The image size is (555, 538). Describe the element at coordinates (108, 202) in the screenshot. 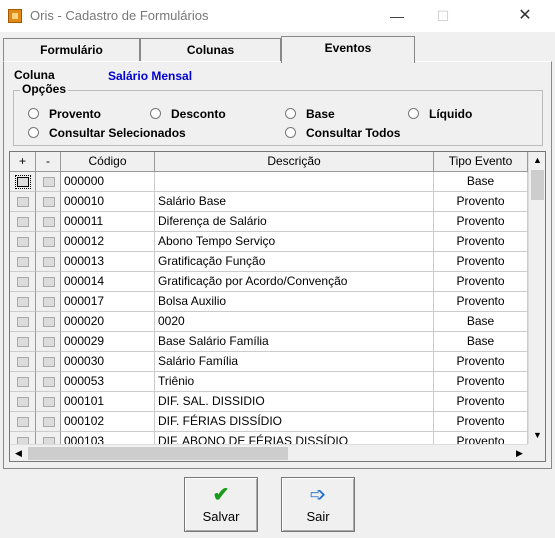

I see `cell-codigo: 000010` at that location.